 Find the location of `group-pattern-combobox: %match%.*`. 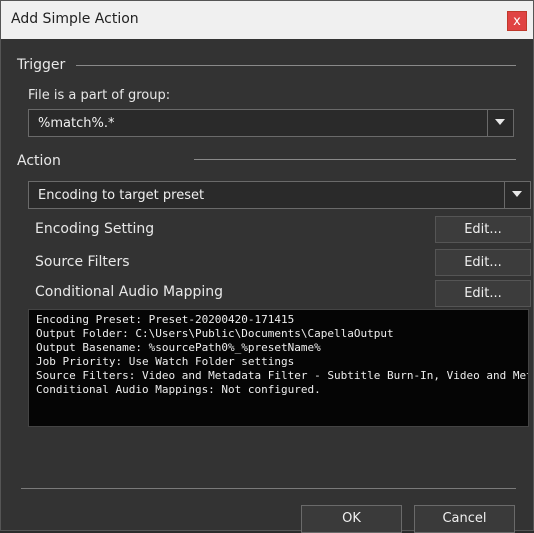

group-pattern-combobox: %match%.* is located at coordinates (271, 123).